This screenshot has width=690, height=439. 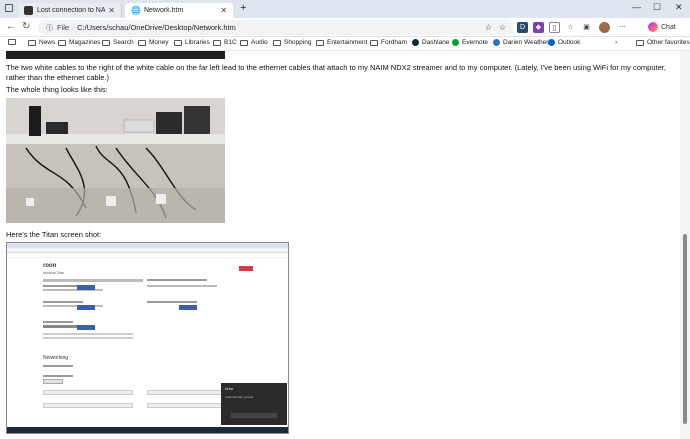 I want to click on fav-label: Other favorites, so click(x=668, y=42).